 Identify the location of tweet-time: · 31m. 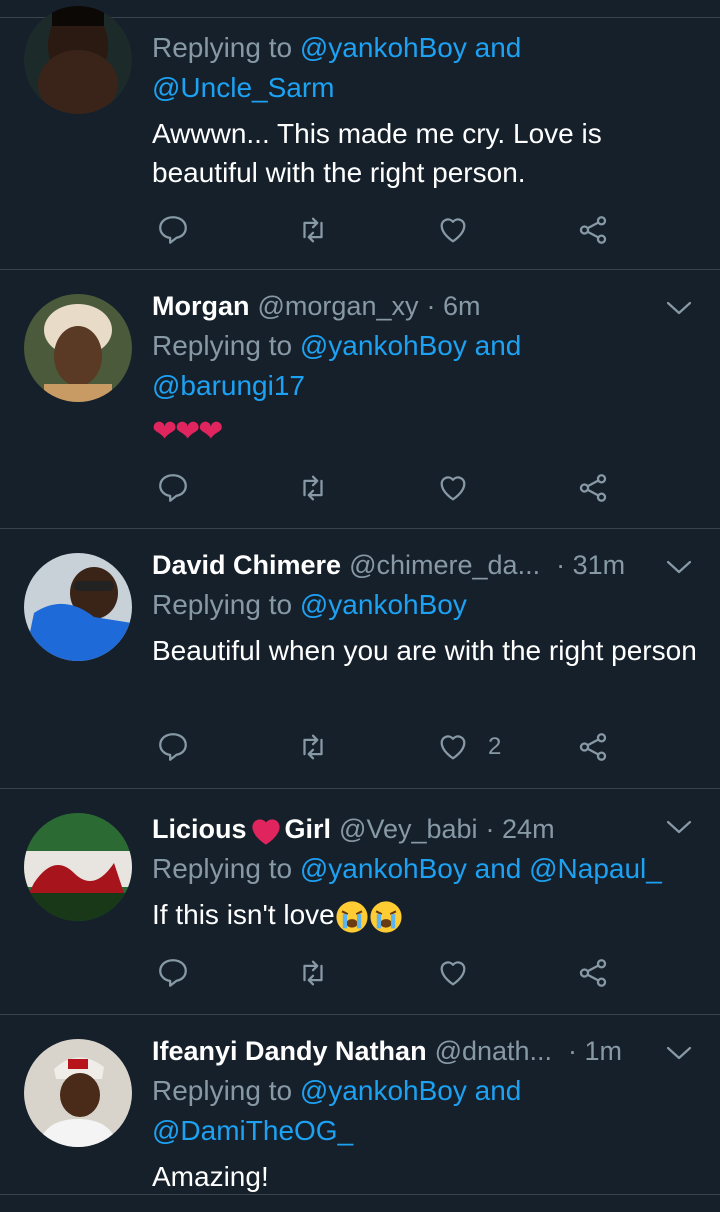
(591, 565).